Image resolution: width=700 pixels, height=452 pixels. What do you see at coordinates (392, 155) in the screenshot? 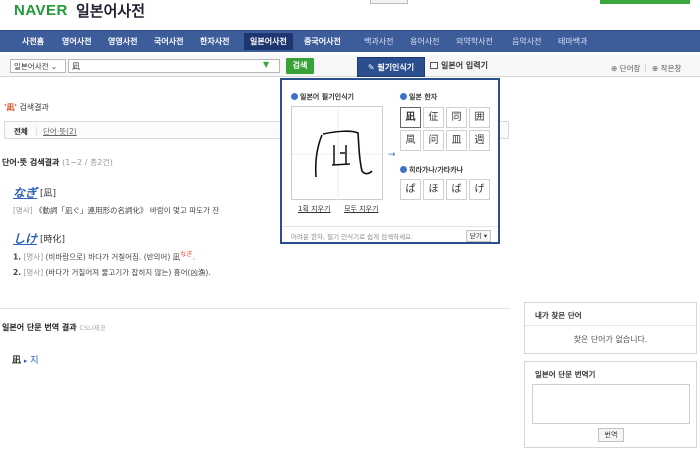
I see `arrow-right-icon: →` at bounding box center [392, 155].